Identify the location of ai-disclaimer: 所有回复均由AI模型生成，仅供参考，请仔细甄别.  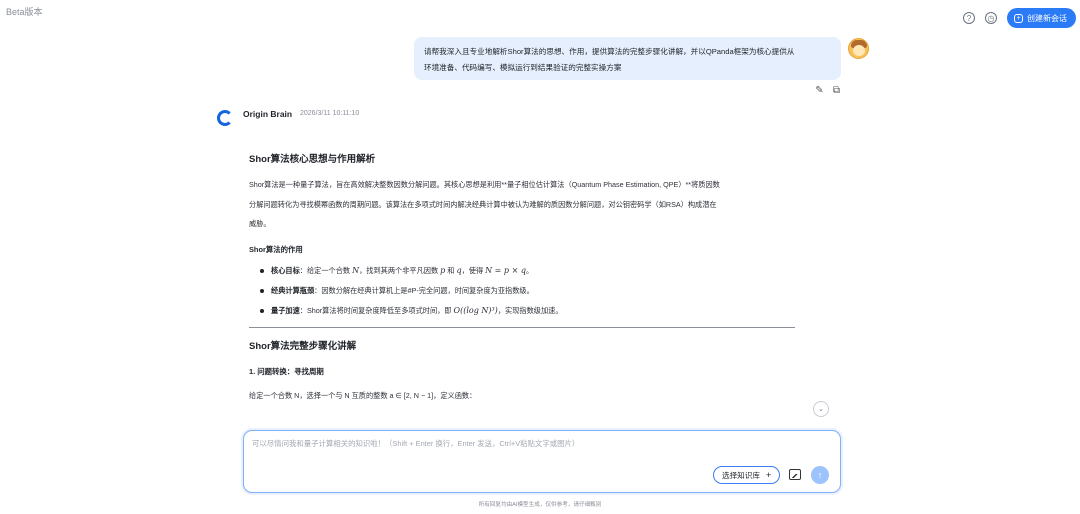
(540, 505).